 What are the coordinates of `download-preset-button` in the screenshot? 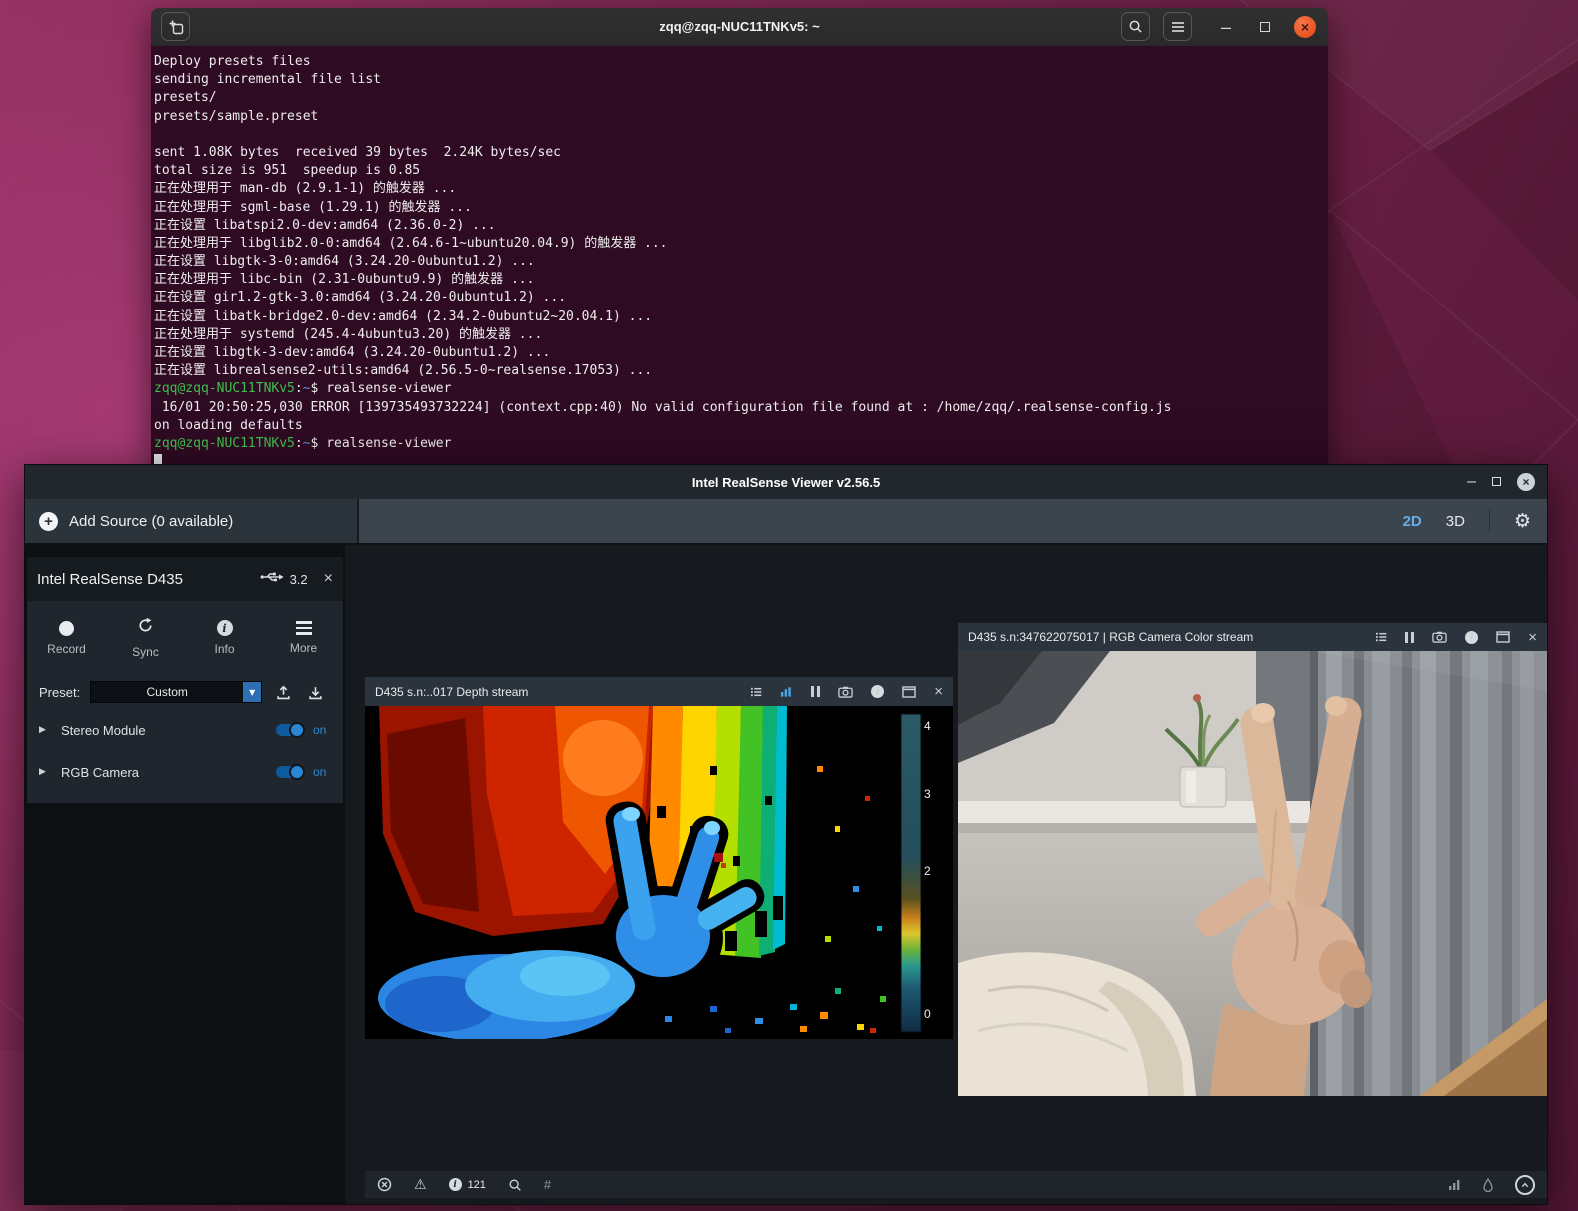 It's located at (315, 692).